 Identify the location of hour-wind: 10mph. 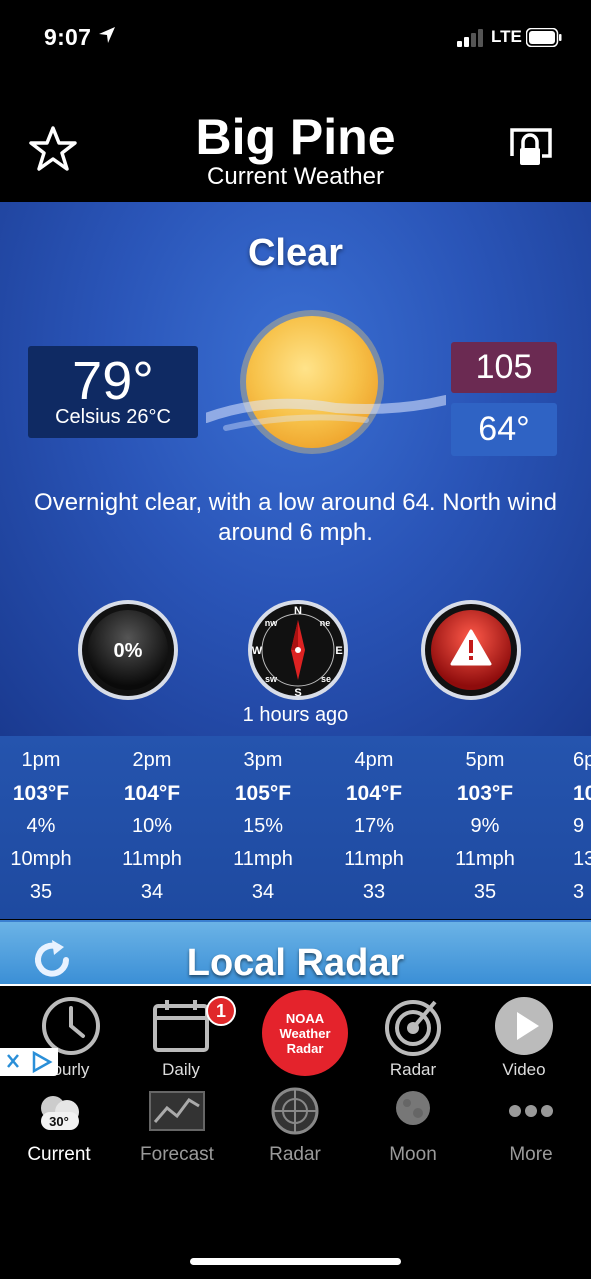
(41, 859).